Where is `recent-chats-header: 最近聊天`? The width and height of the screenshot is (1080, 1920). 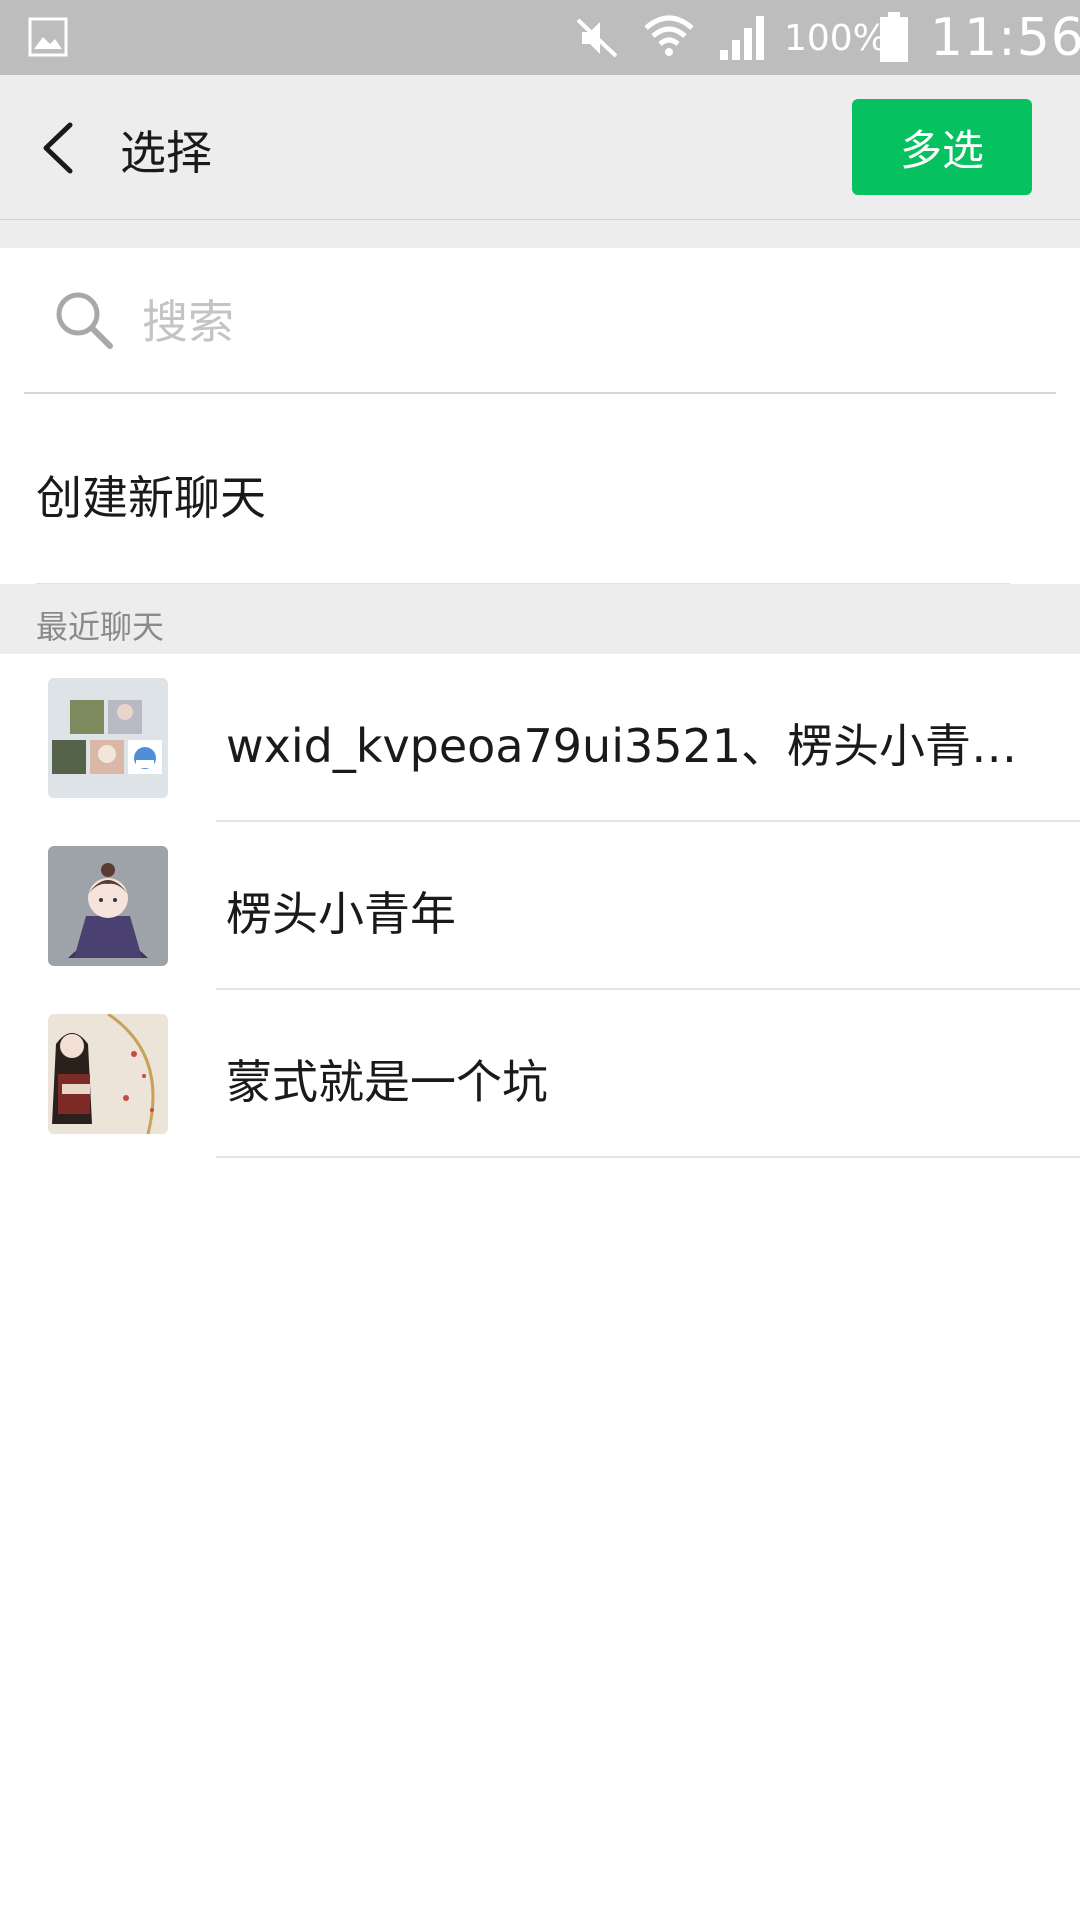 recent-chats-header: 最近聊天 is located at coordinates (540, 619).